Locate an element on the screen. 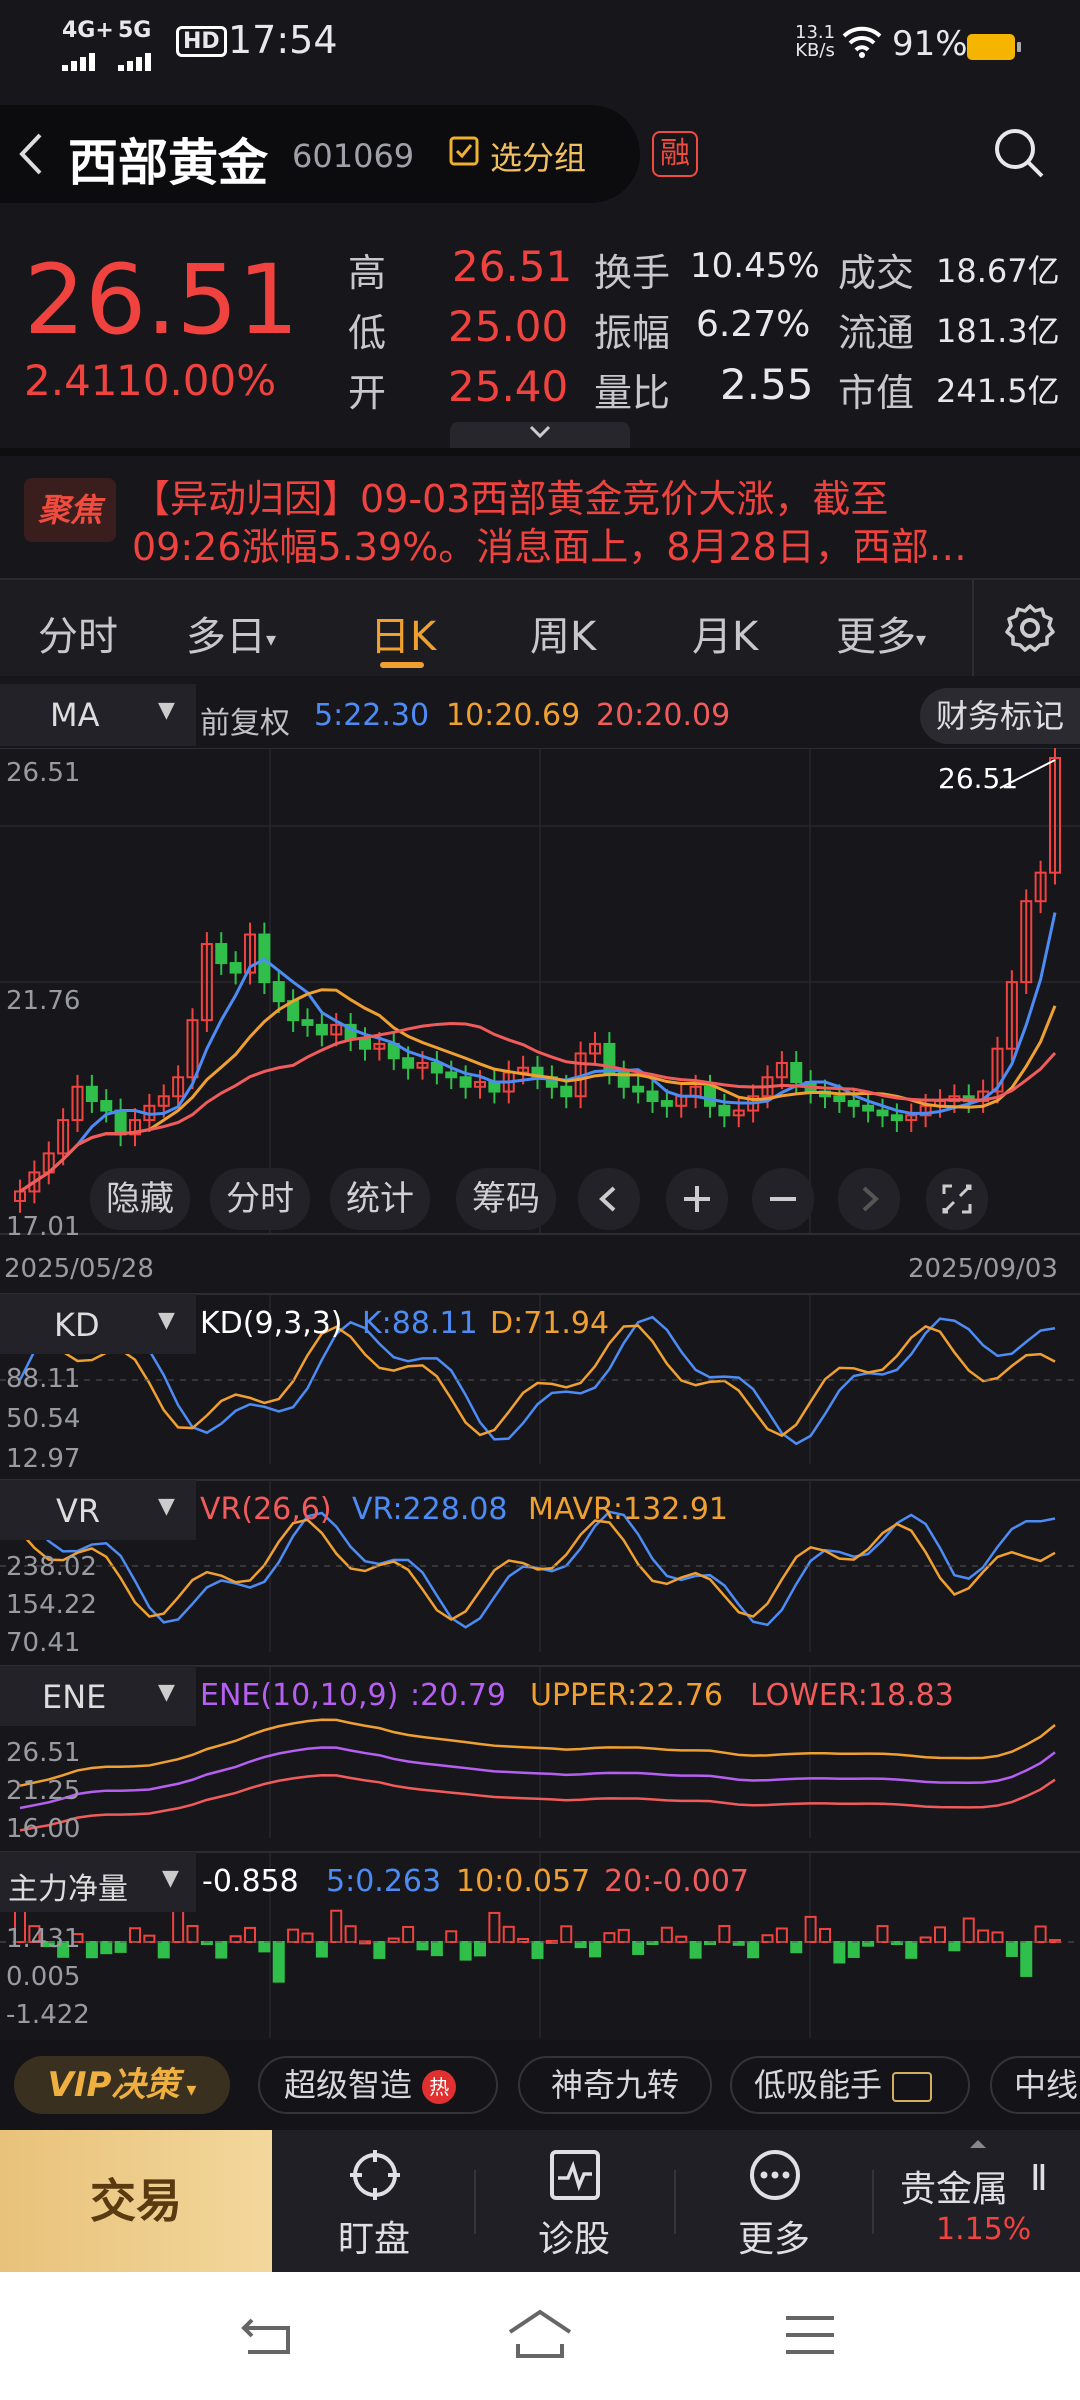 The height and width of the screenshot is (2400, 1080). strategy-chip-1: 超级智造 热 is located at coordinates (378, 2085).